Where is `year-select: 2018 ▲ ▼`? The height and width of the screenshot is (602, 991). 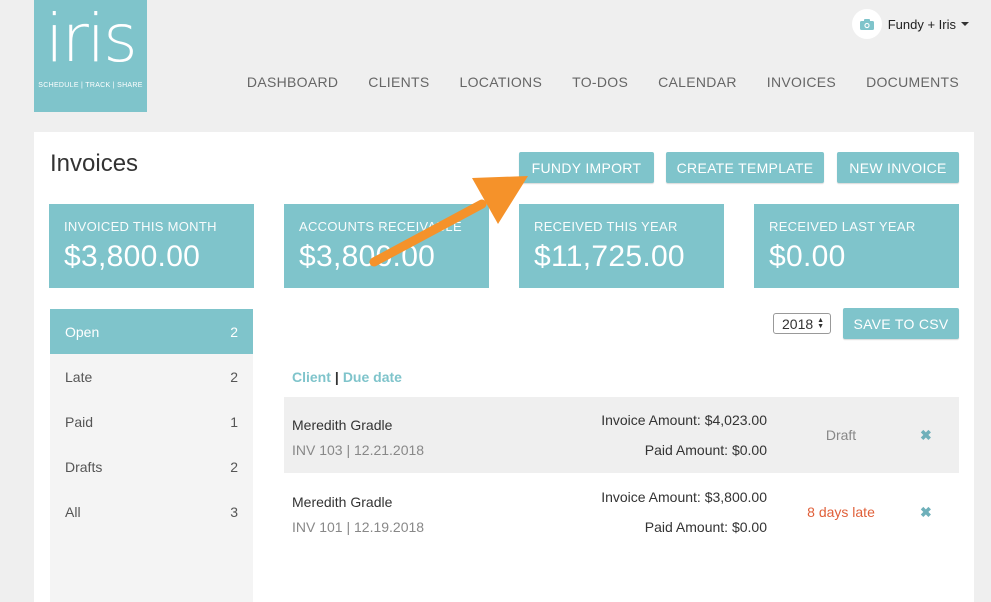 year-select: 2018 ▲ ▼ is located at coordinates (802, 323).